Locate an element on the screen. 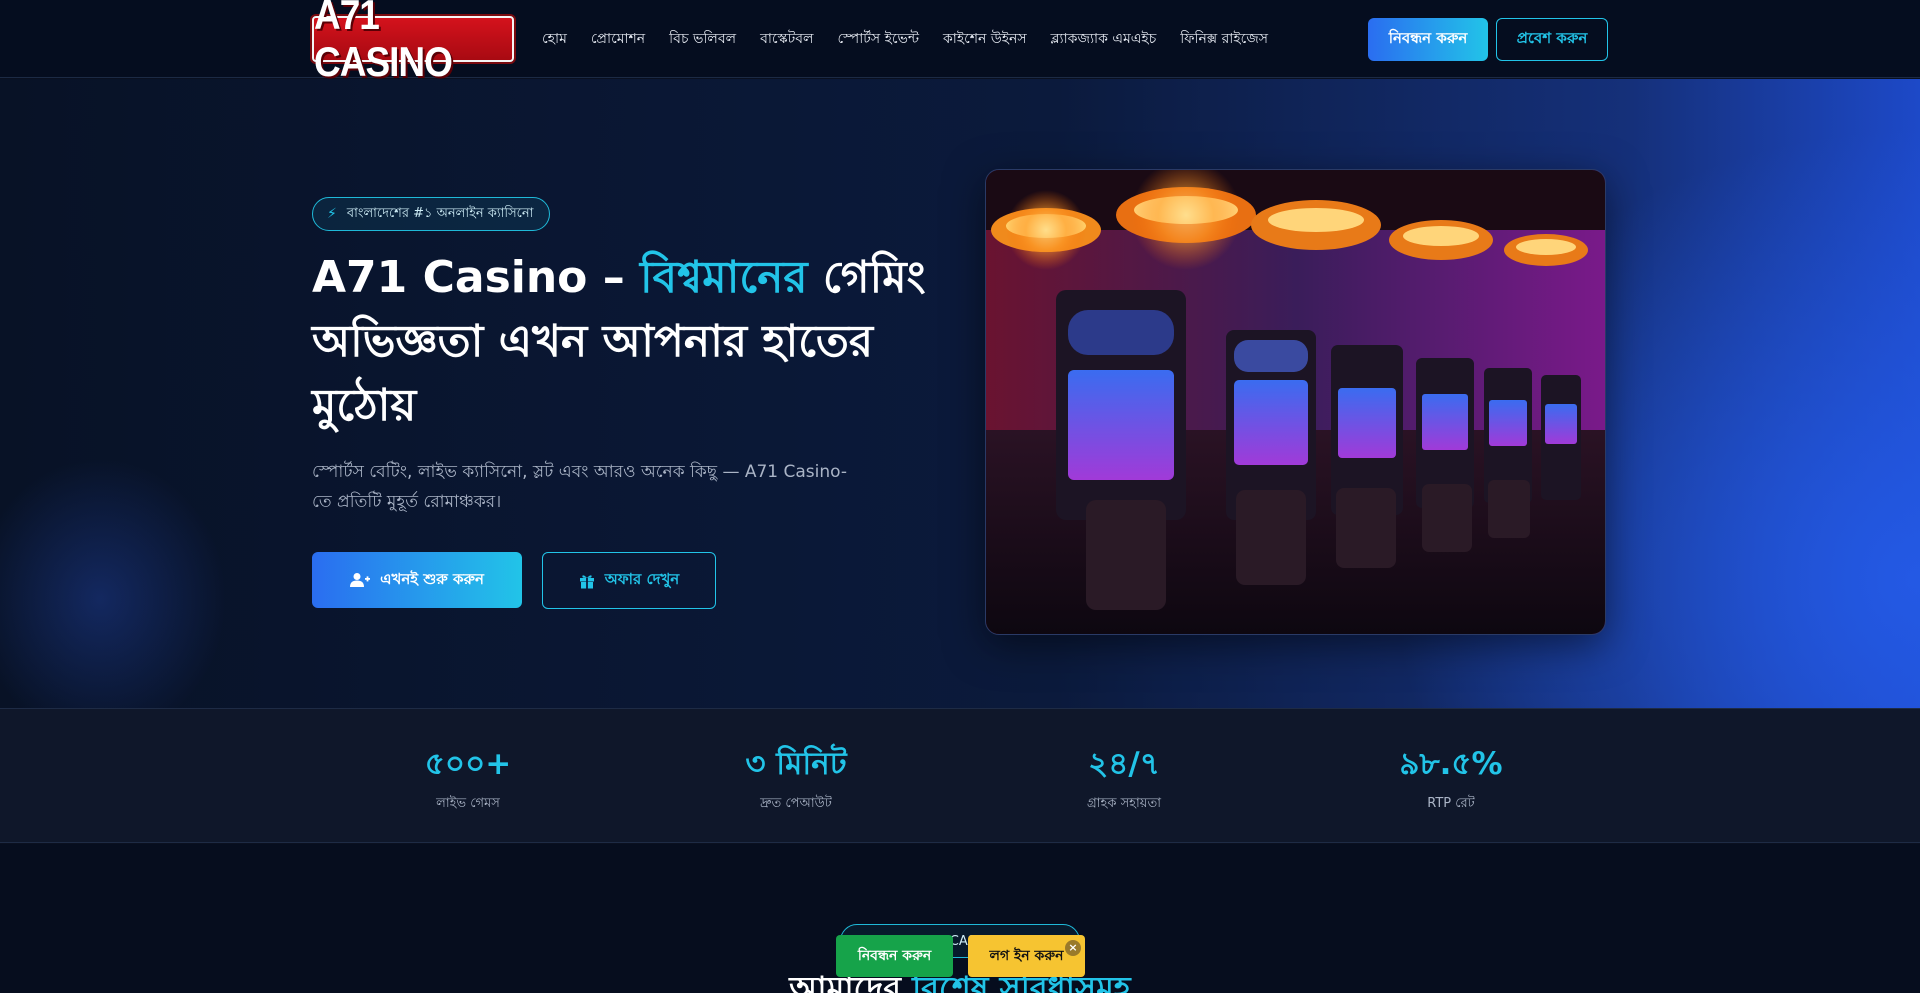 The width and height of the screenshot is (1920, 993). stat-label: লাইভ গেমস is located at coordinates (468, 803).